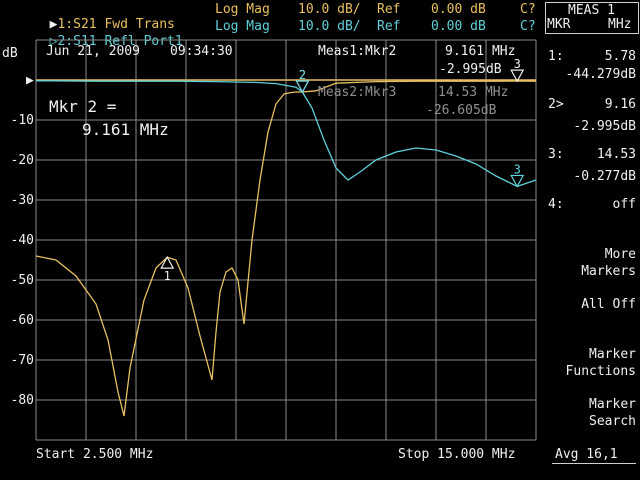 Image resolution: width=640 pixels, height=480 pixels. What do you see at coordinates (22, 320) in the screenshot?
I see `y-tick-label: -60` at bounding box center [22, 320].